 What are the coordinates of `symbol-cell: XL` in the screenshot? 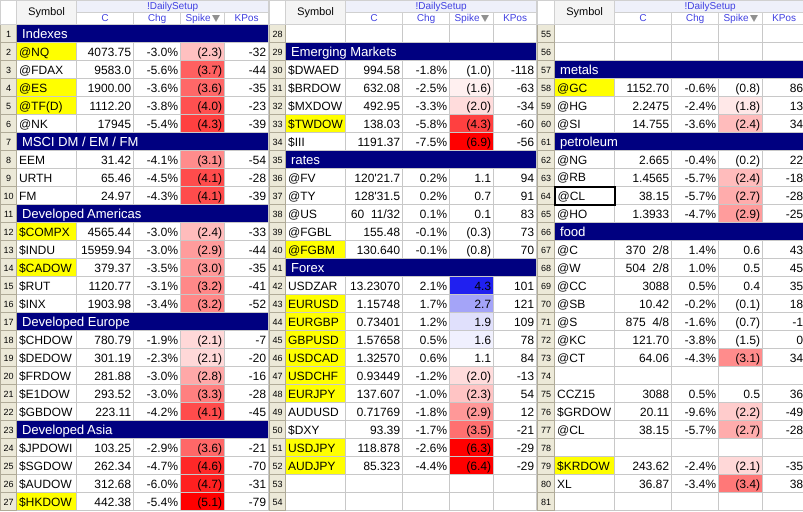 It's located at (584, 483).